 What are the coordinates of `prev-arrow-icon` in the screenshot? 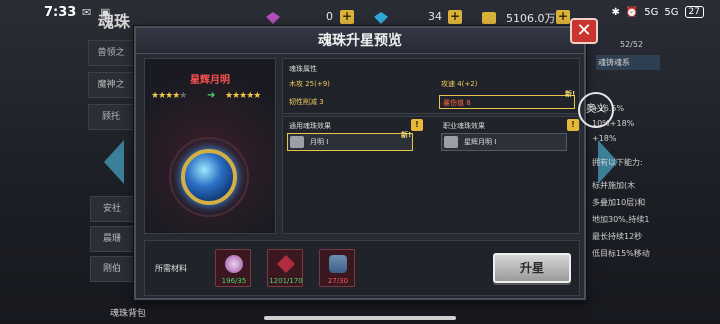 It's located at (114, 162).